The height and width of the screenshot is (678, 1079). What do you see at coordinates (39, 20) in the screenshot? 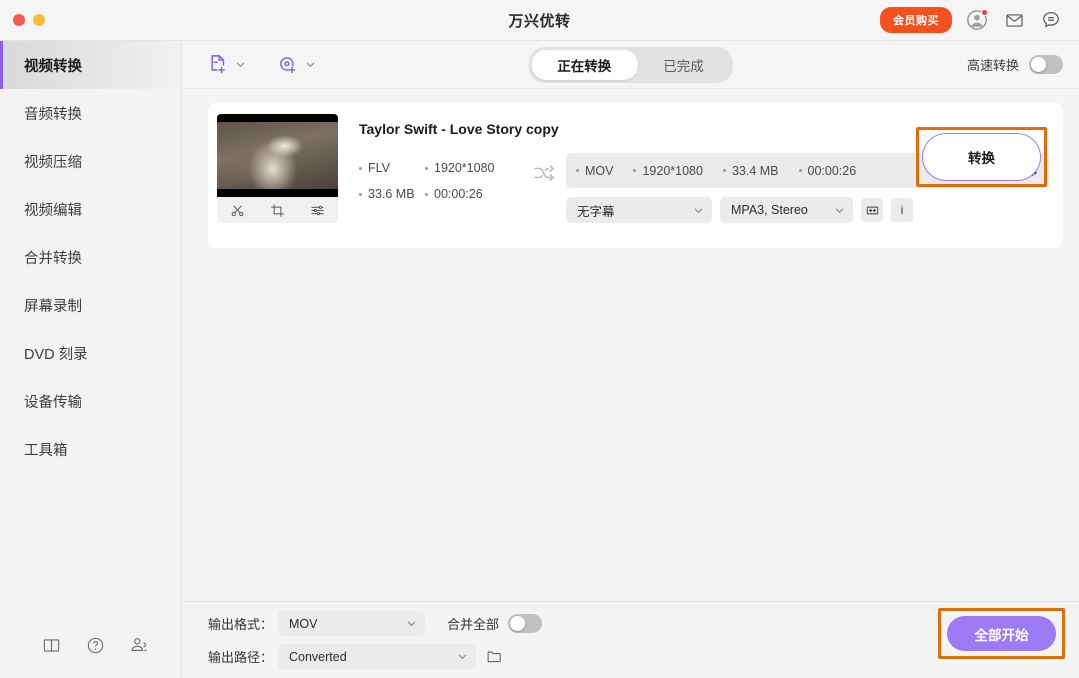
I see `minimize-button` at bounding box center [39, 20].